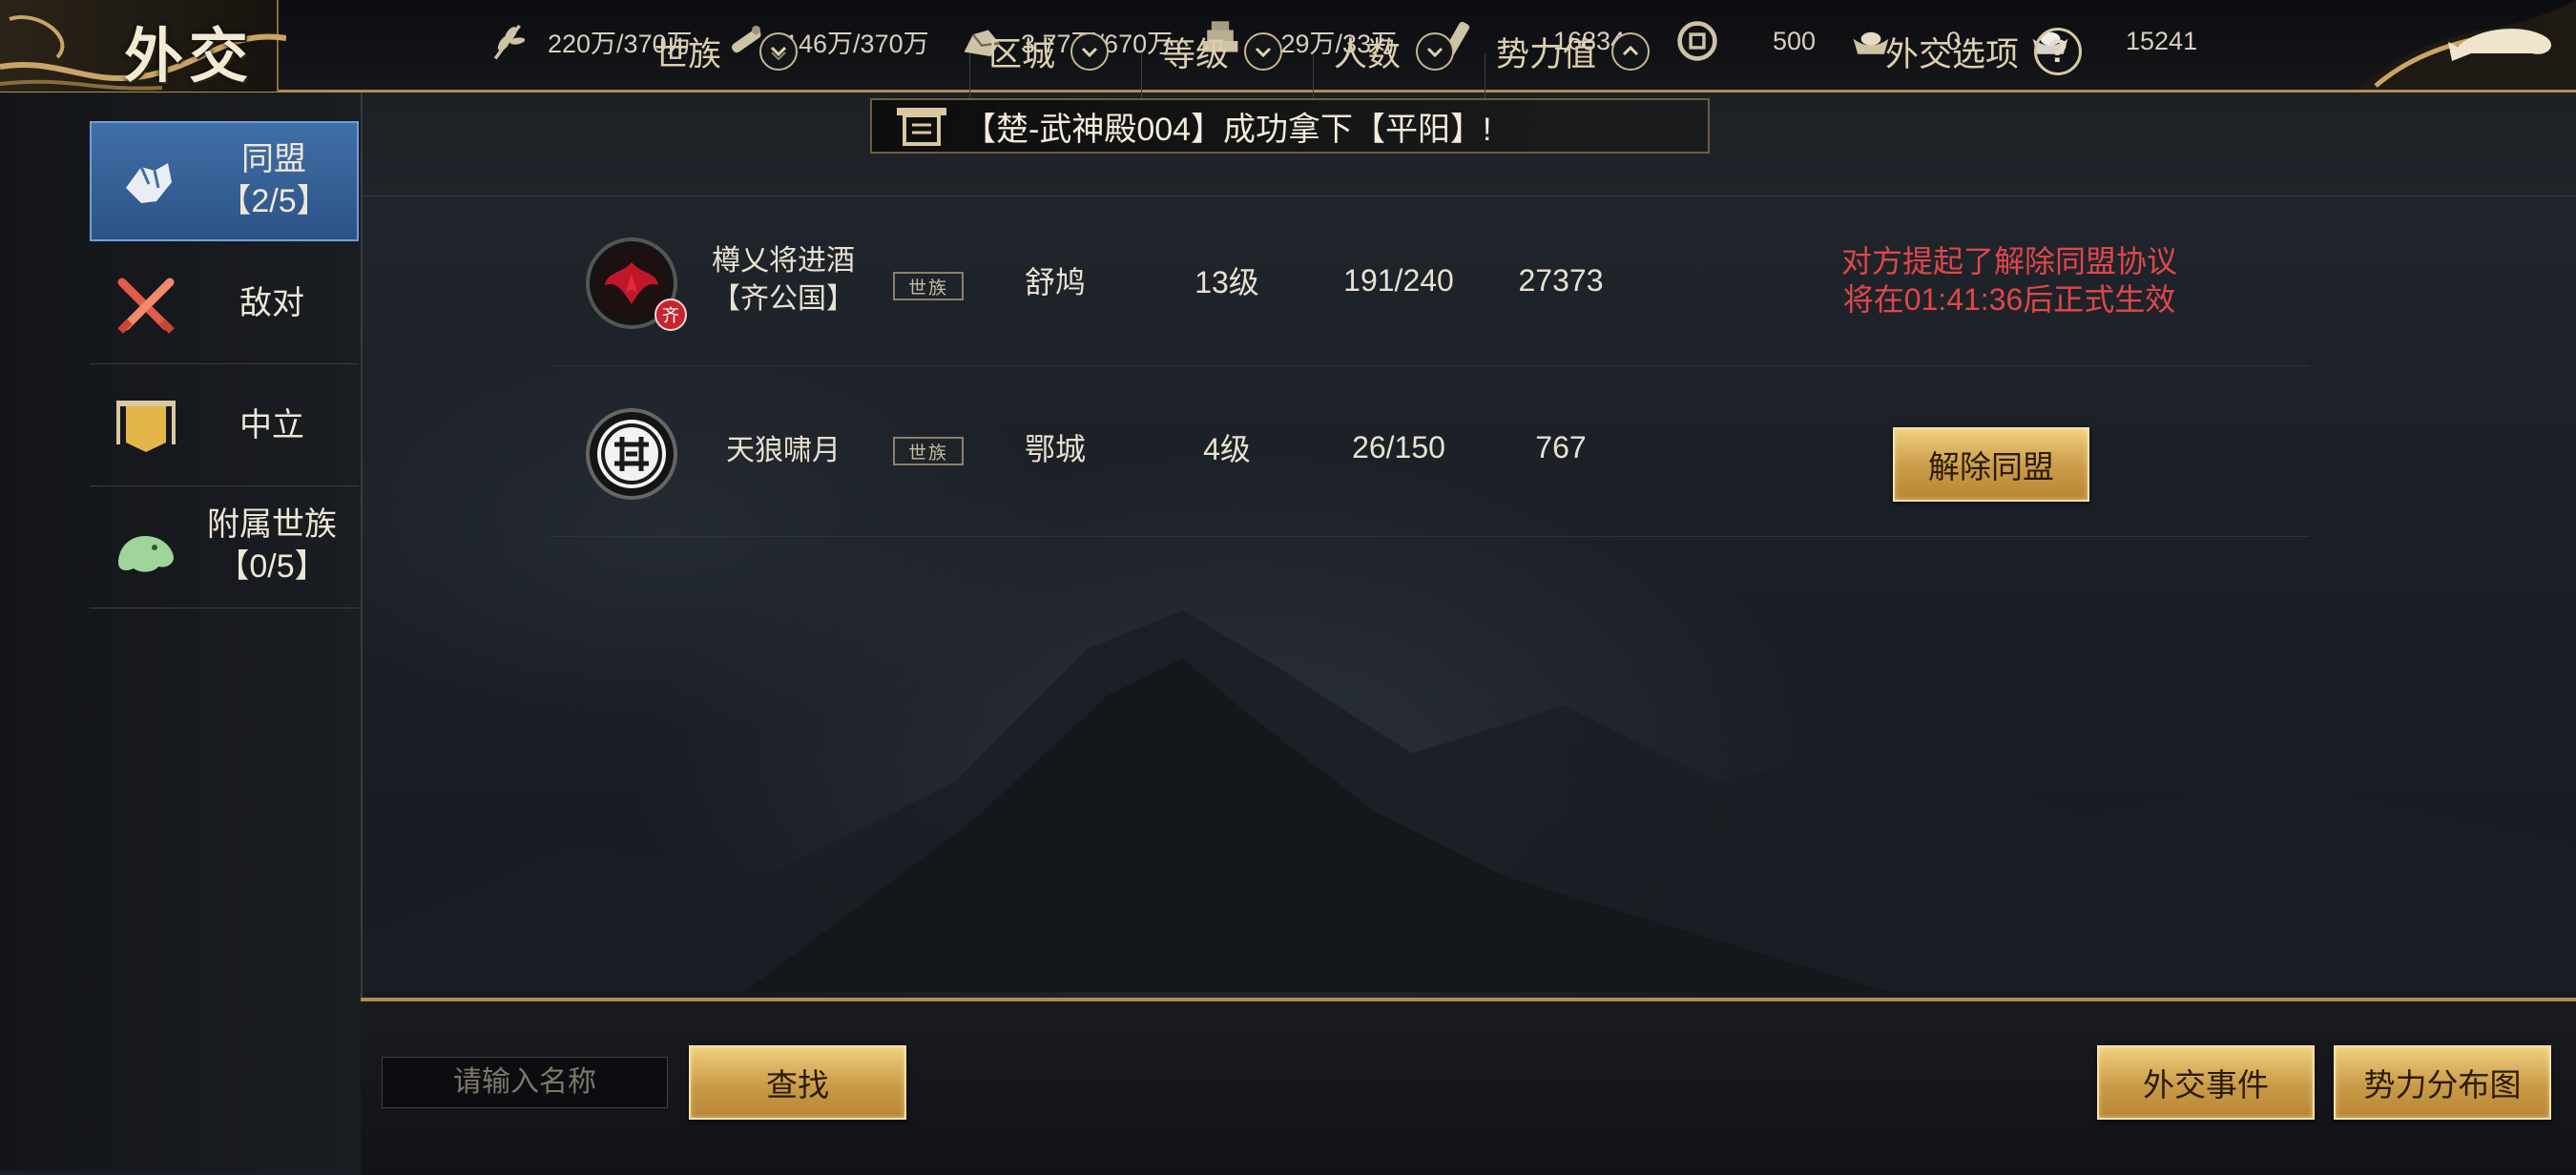 This screenshot has height=1175, width=2576. I want to click on city-cell: 舒鸠, so click(1055, 282).